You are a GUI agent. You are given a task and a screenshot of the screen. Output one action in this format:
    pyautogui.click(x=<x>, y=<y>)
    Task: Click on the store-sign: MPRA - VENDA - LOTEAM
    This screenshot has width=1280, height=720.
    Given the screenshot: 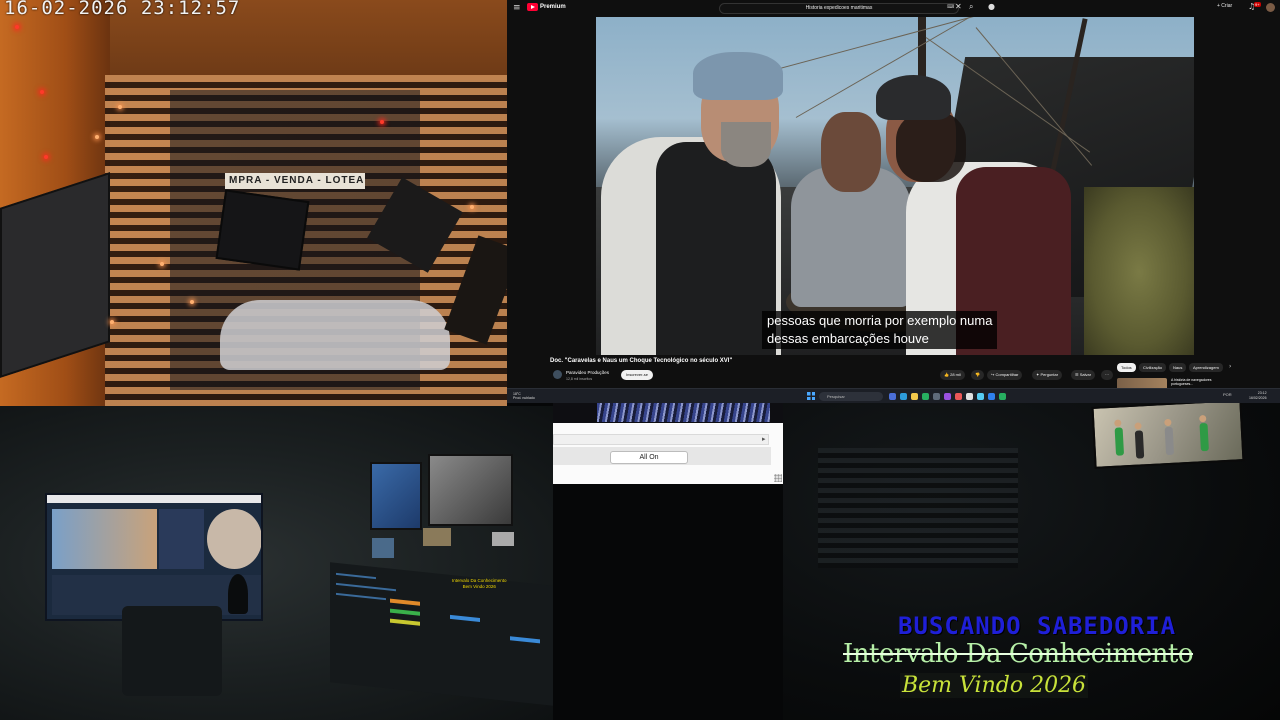 What is the action you would take?
    pyautogui.click(x=295, y=181)
    